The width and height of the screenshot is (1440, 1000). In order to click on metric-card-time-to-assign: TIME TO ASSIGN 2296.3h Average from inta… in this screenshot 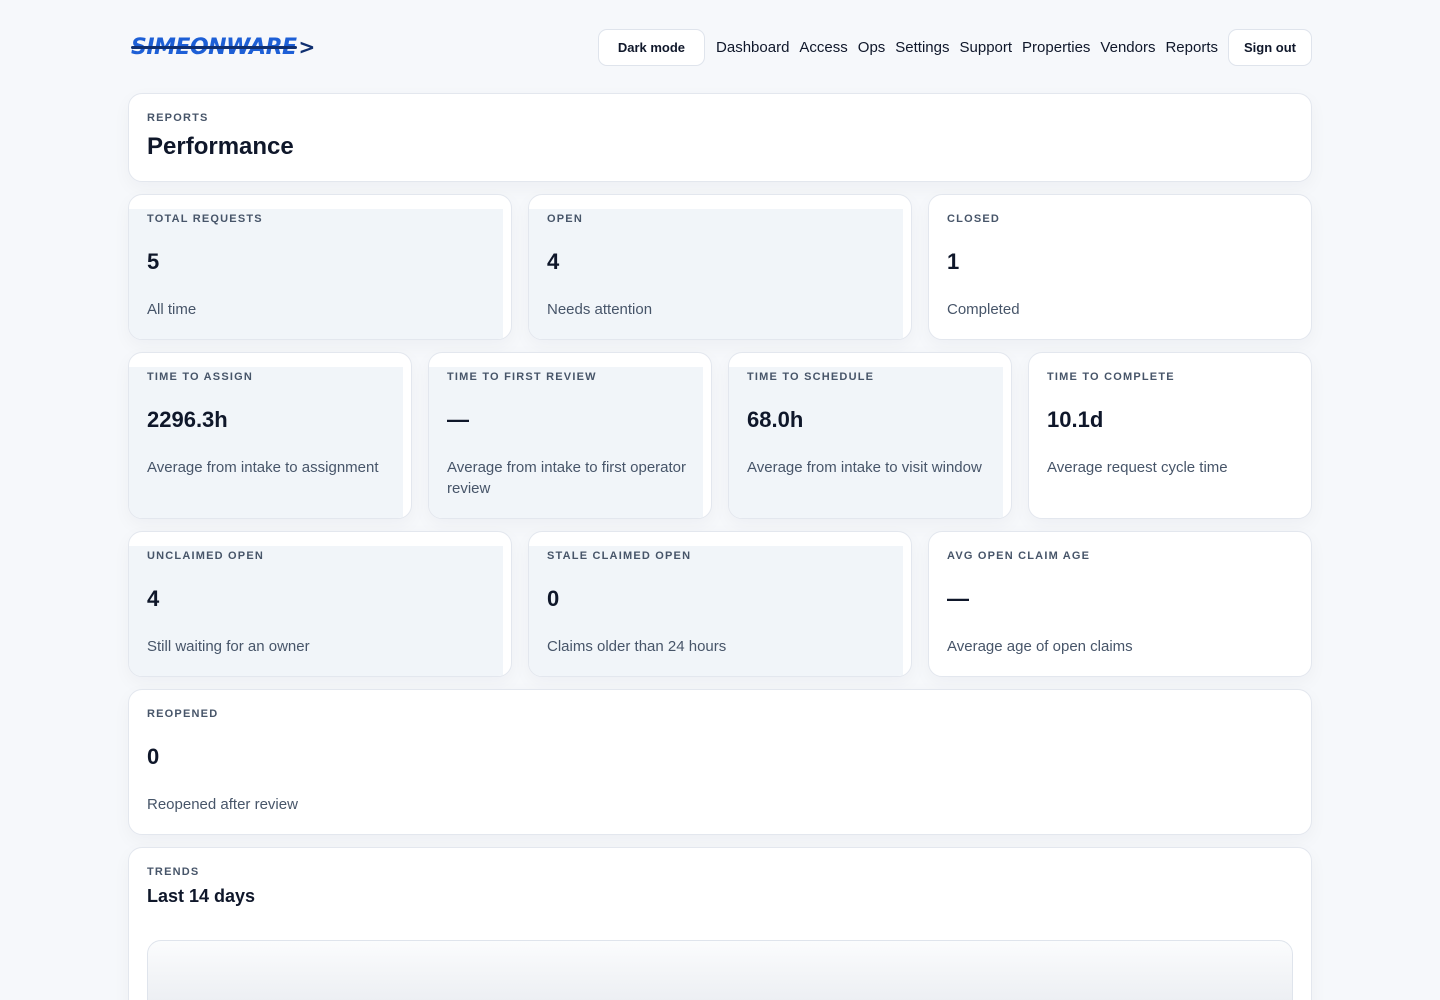, I will do `click(270, 435)`.